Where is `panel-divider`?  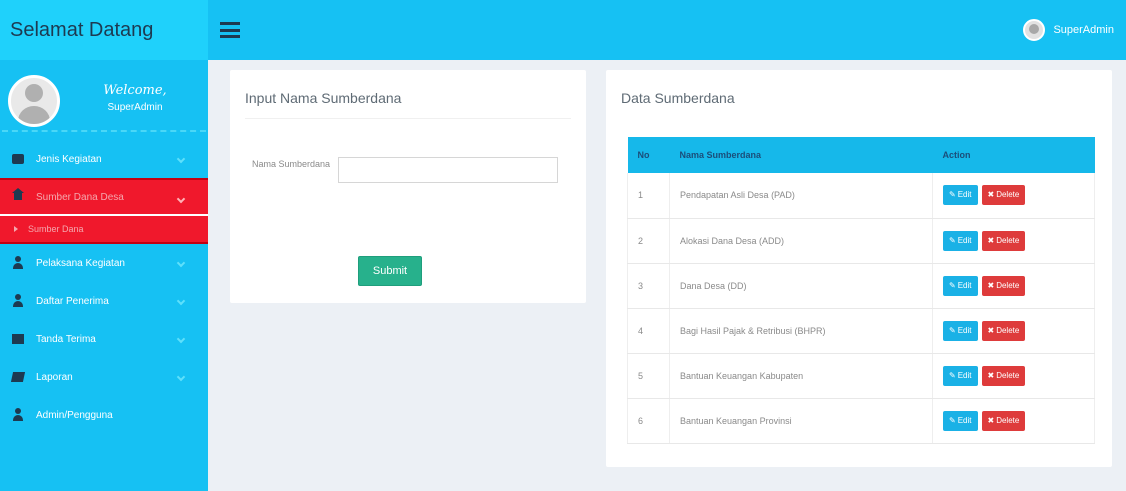 panel-divider is located at coordinates (408, 118).